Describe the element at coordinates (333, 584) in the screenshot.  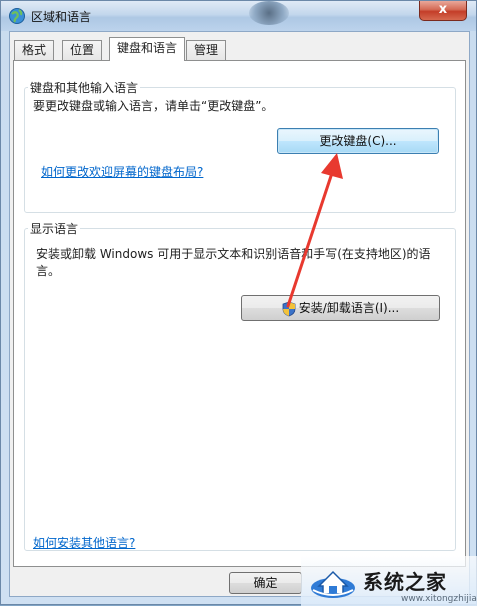
I see `house-logo-icon` at that location.